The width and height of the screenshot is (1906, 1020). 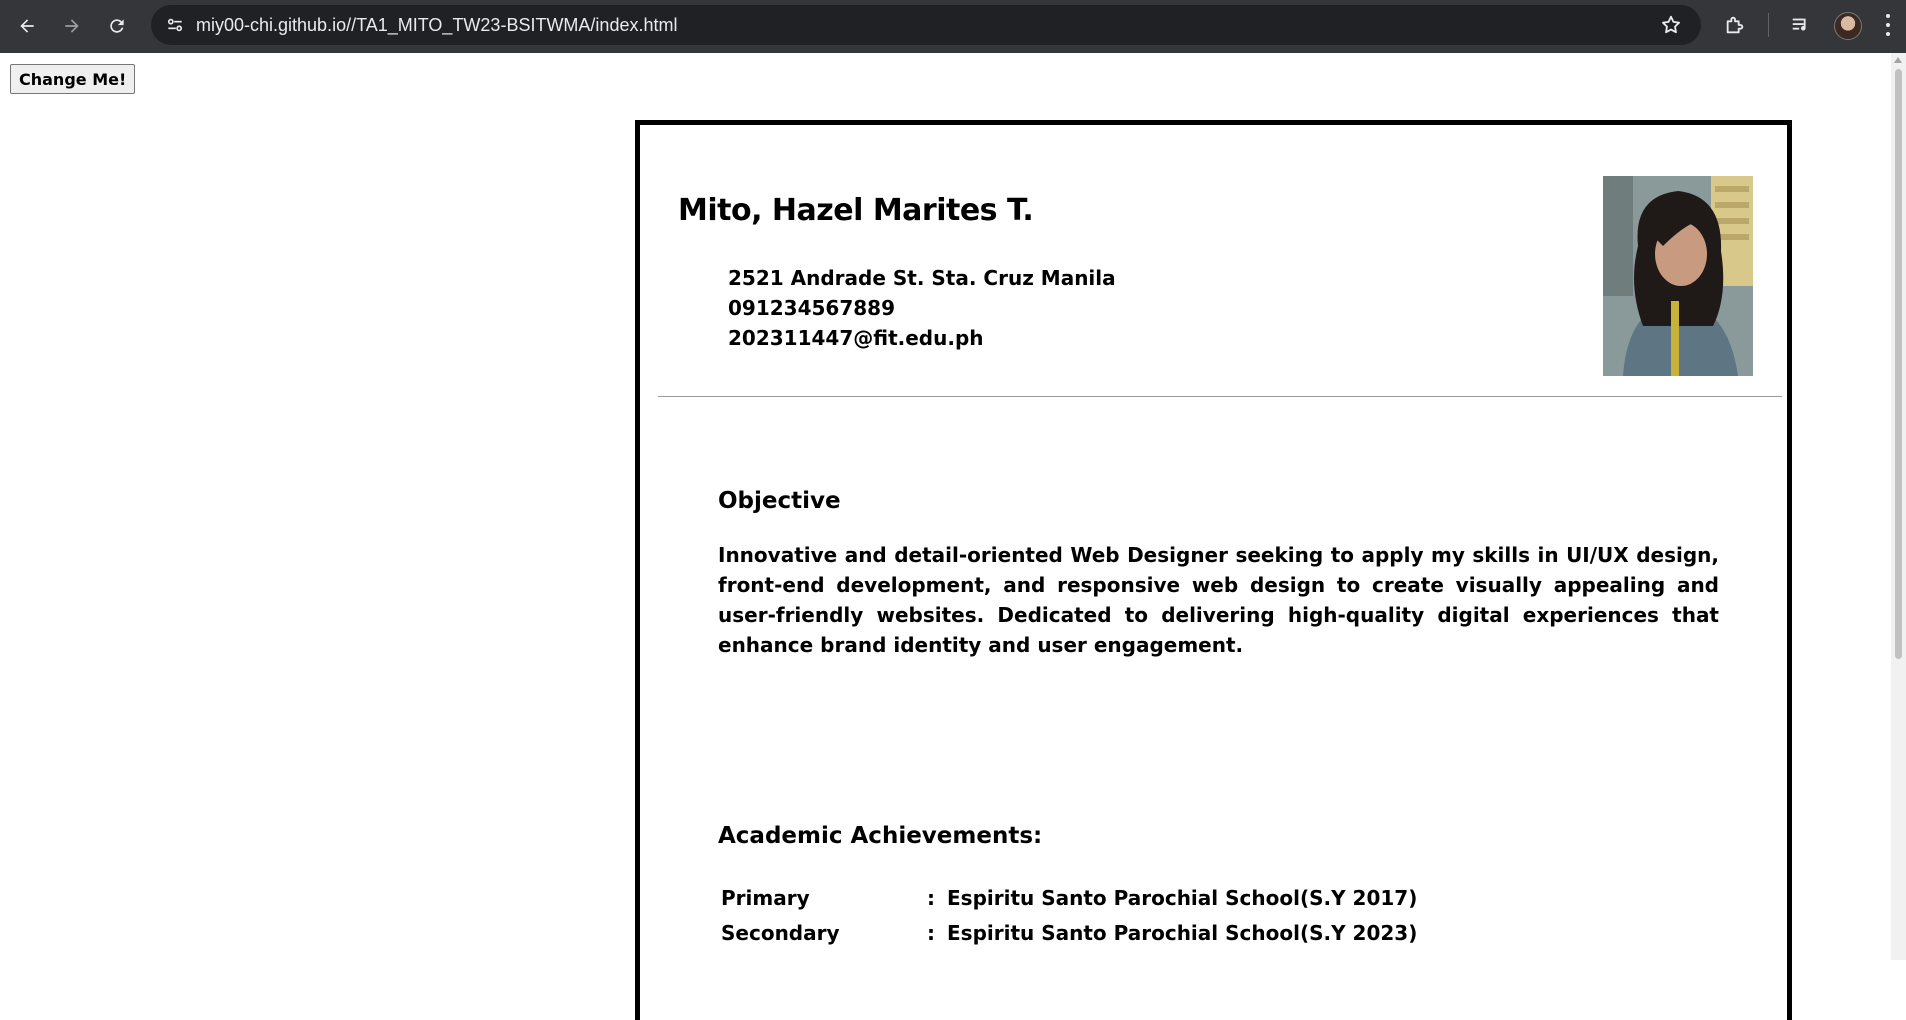 I want to click on profile-photo, so click(x=1678, y=276).